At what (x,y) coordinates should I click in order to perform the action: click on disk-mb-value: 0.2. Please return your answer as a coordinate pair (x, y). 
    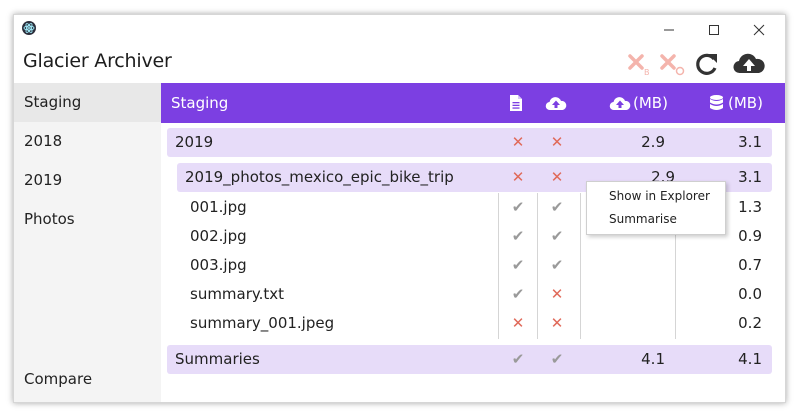
    Looking at the image, I should click on (750, 323).